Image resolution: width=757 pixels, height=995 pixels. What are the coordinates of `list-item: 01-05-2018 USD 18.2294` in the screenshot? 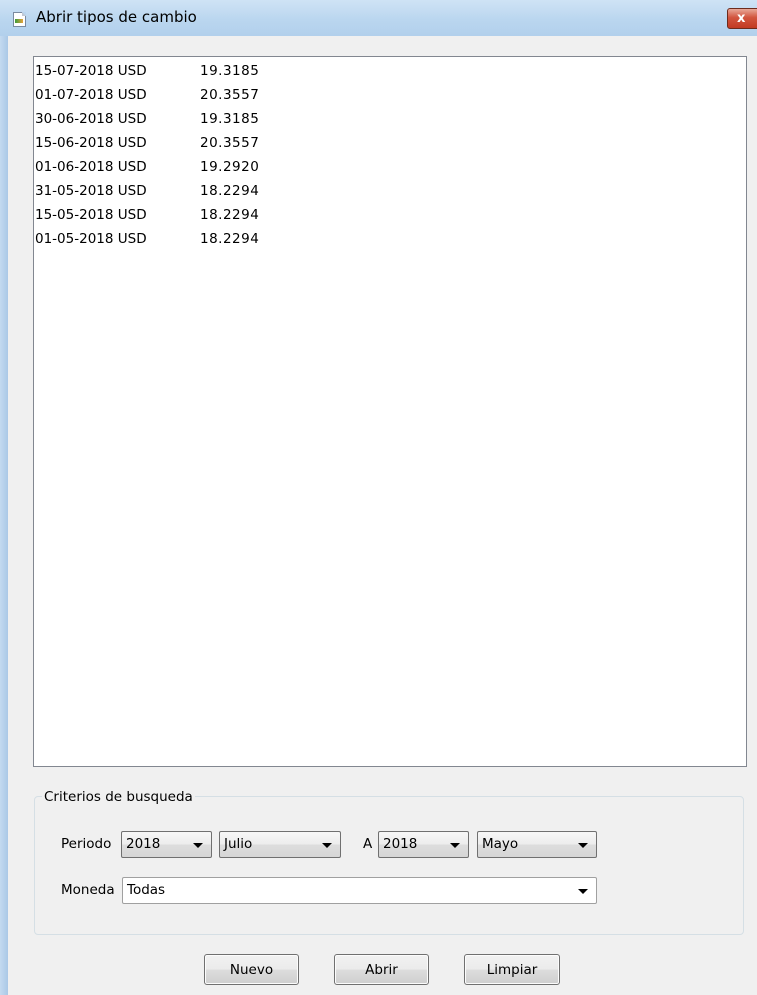 It's located at (385, 239).